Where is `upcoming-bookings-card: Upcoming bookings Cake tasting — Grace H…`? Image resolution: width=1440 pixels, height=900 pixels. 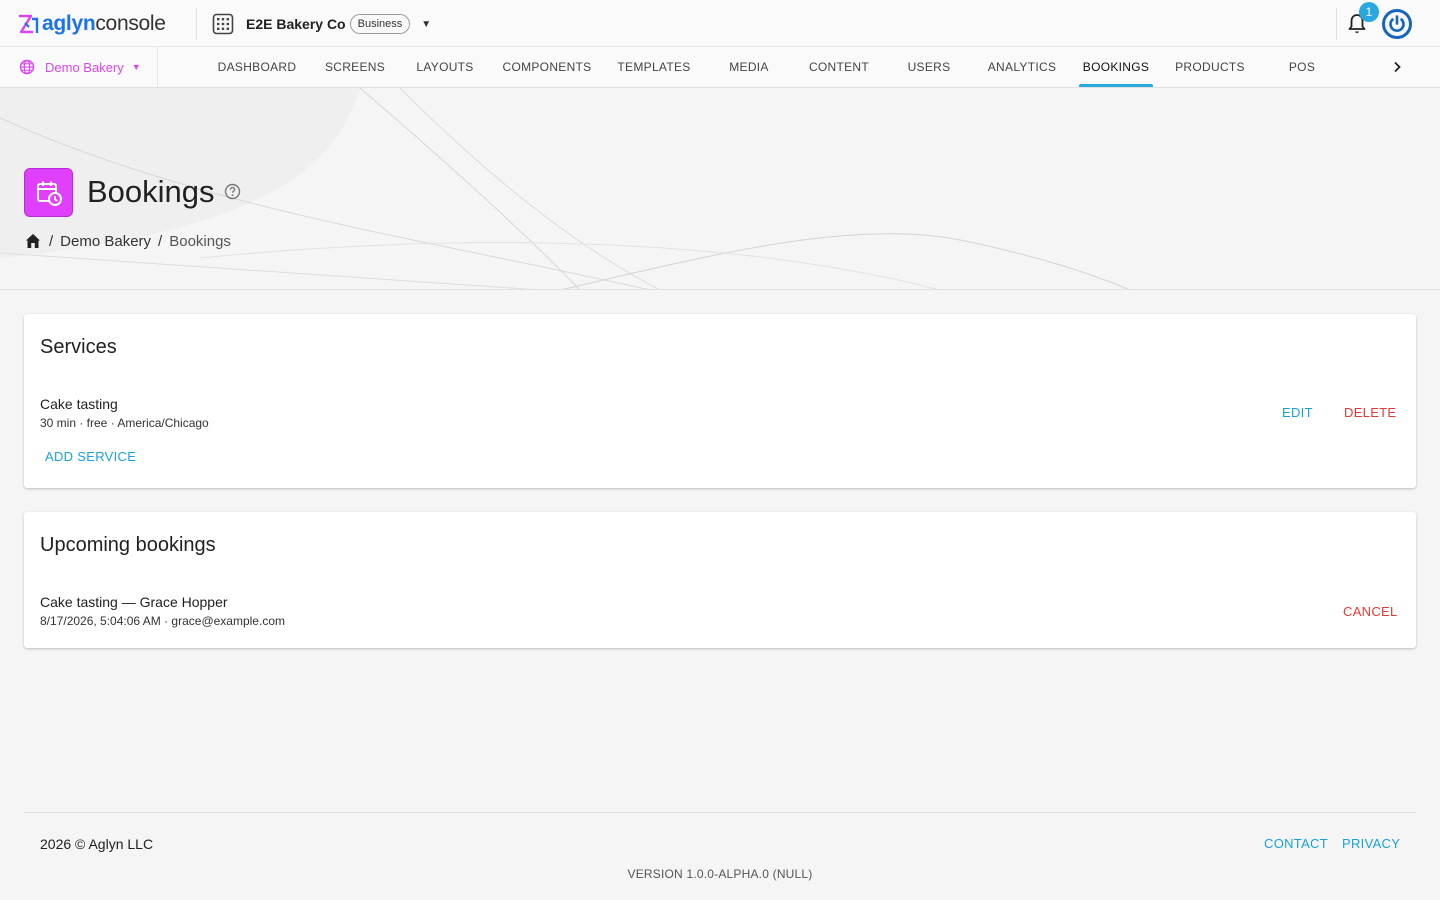
upcoming-bookings-card: Upcoming bookings Cake tasting — Grace H… is located at coordinates (720, 580).